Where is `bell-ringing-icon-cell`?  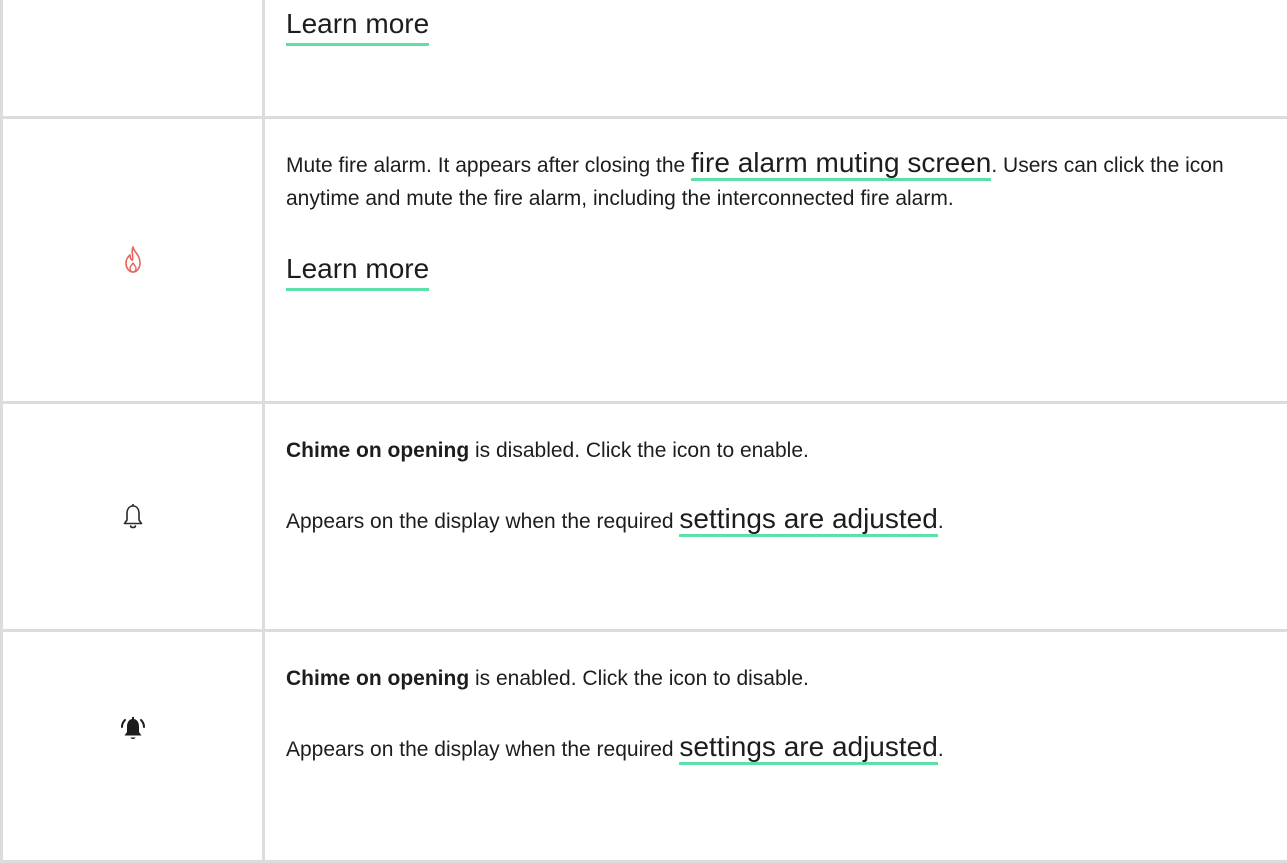 bell-ringing-icon-cell is located at coordinates (132, 729).